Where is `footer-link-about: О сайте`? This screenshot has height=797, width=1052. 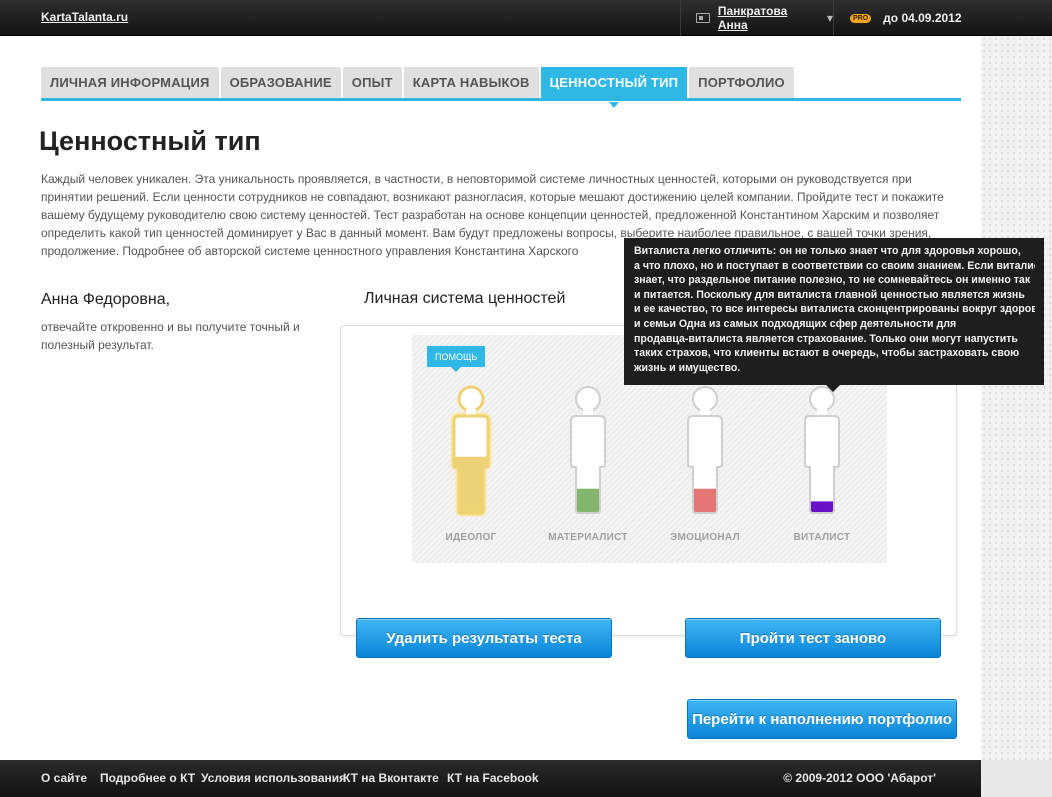
footer-link-about: О сайте is located at coordinates (64, 778).